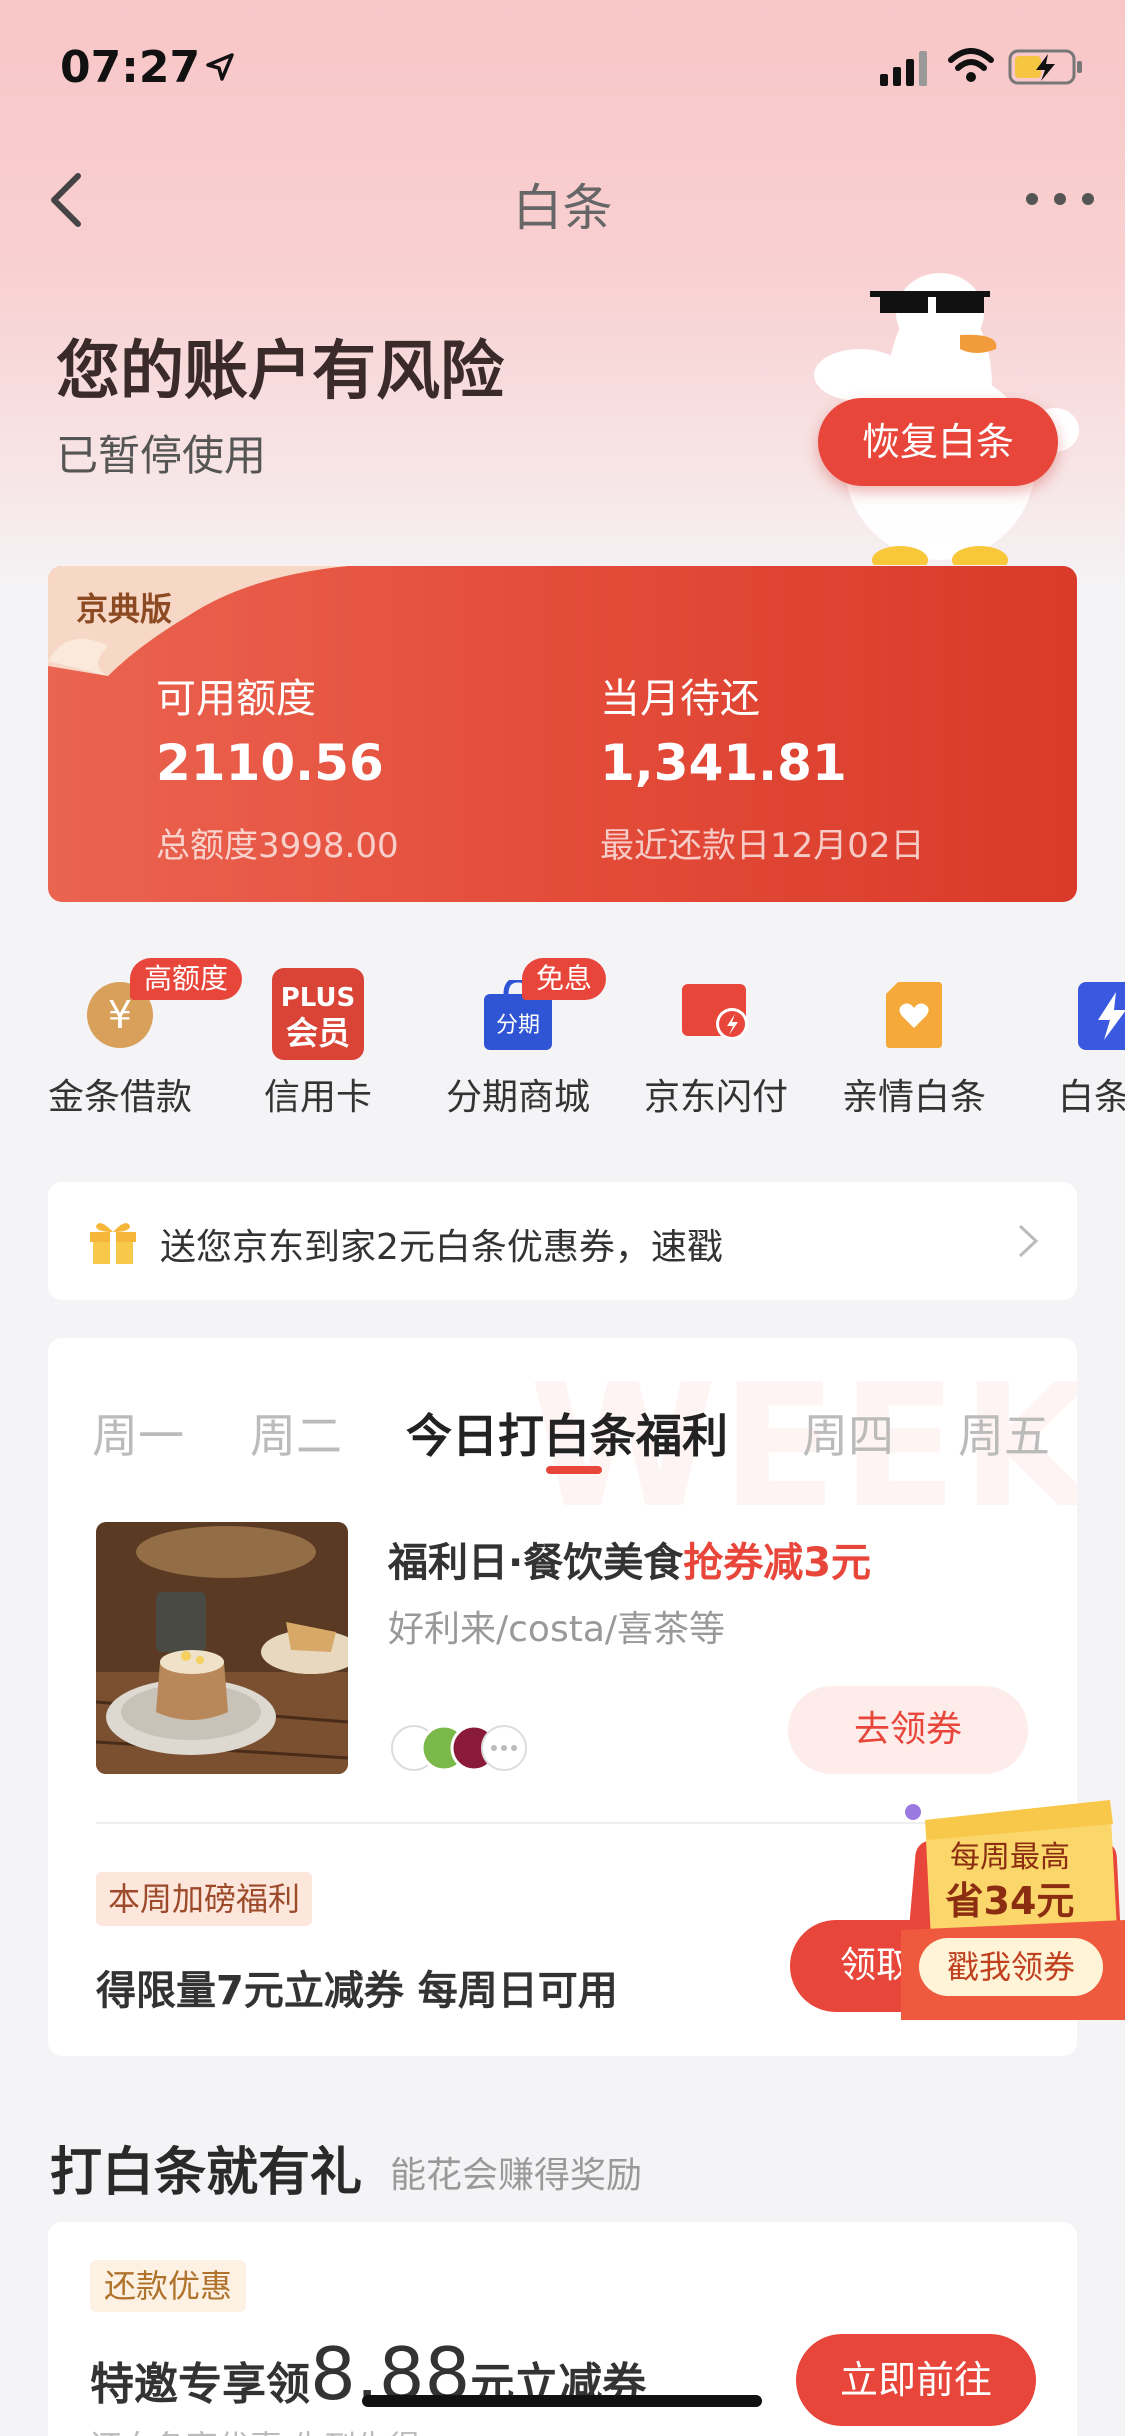 This screenshot has height=2436, width=1125. I want to click on svg-text: PLUS, so click(318, 998).